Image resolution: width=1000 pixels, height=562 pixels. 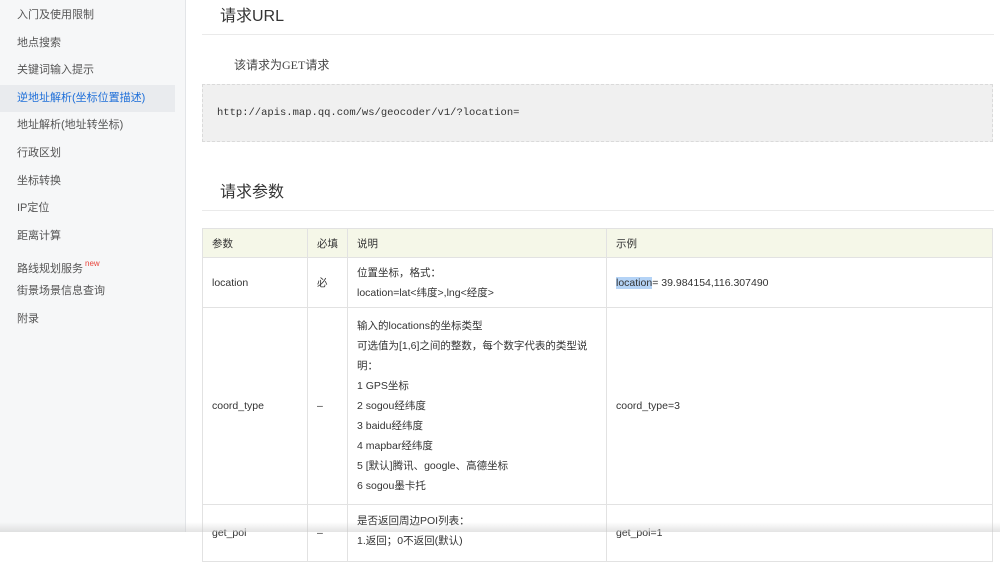 I want to click on param-name: coord_type, so click(x=255, y=406).